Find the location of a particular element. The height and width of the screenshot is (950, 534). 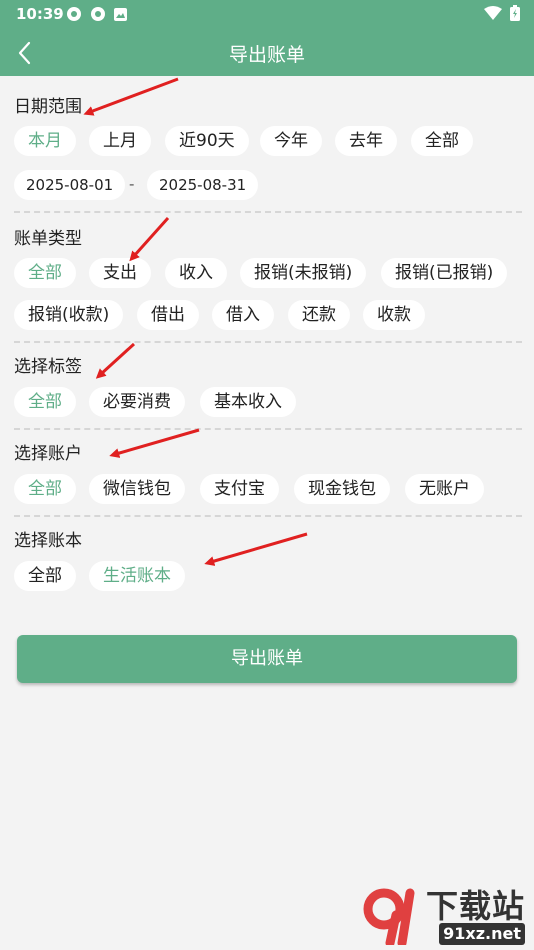

account-label: 选择账户 is located at coordinates (48, 454).